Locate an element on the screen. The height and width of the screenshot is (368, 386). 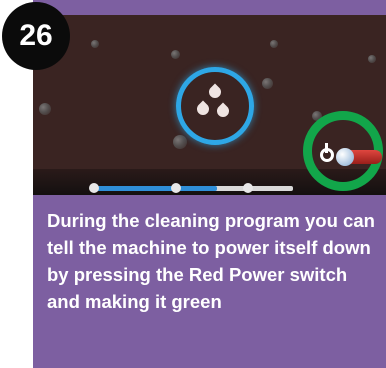
power-icon-stroke is located at coordinates (326, 148).